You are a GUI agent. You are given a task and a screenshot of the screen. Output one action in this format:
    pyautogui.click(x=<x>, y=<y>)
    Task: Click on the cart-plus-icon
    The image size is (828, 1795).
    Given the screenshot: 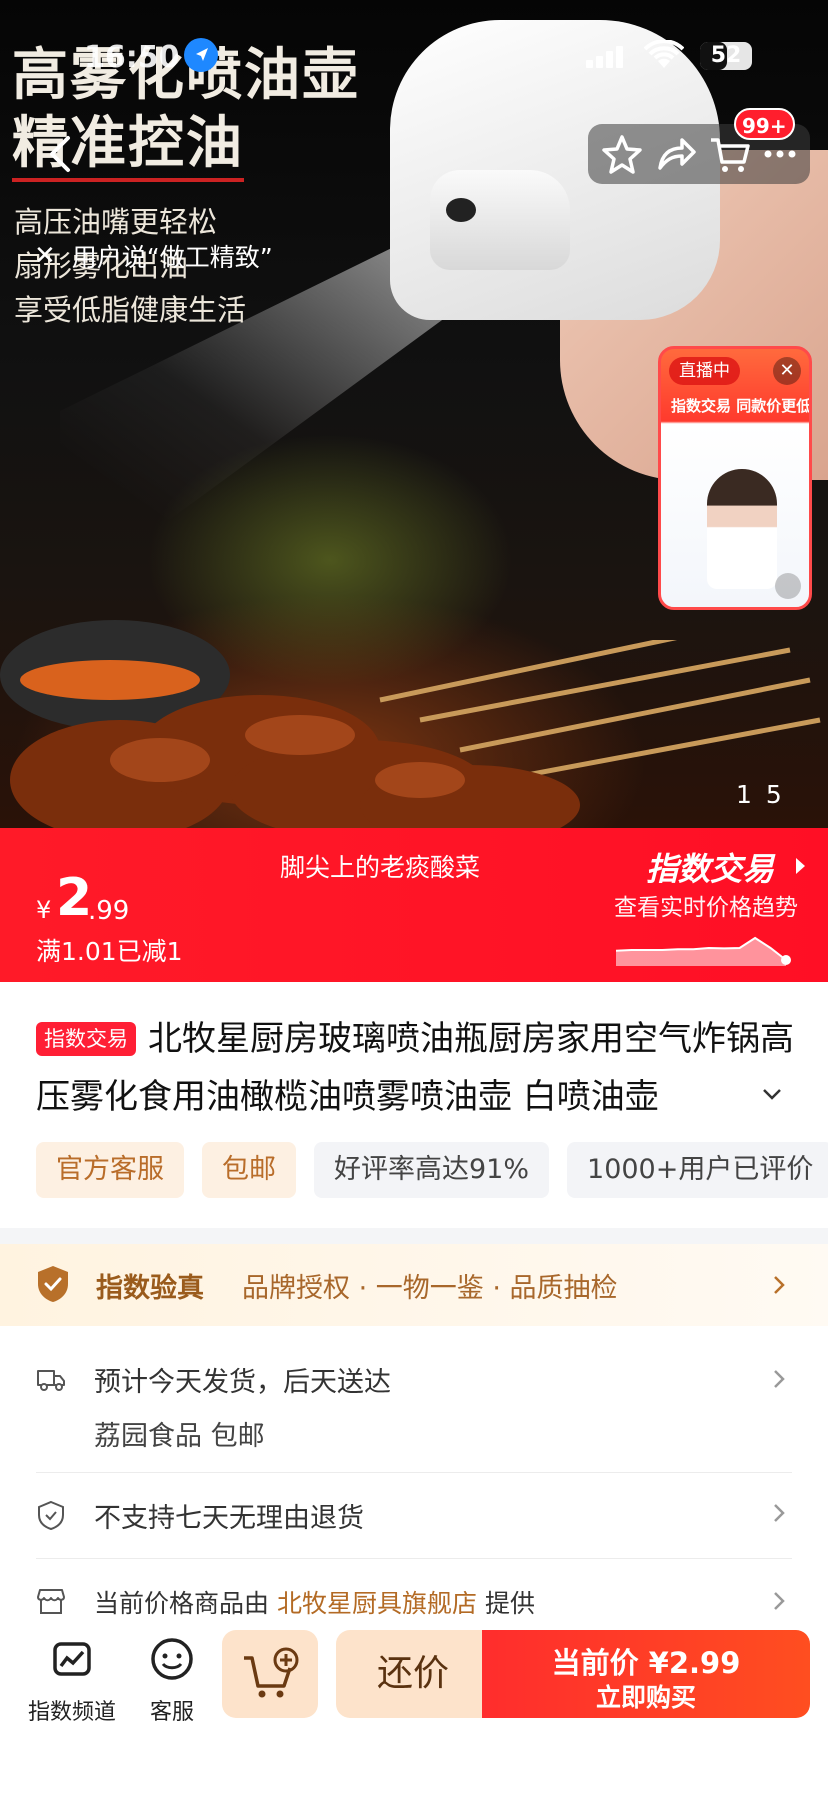 What is the action you would take?
    pyautogui.click(x=271, y=1672)
    